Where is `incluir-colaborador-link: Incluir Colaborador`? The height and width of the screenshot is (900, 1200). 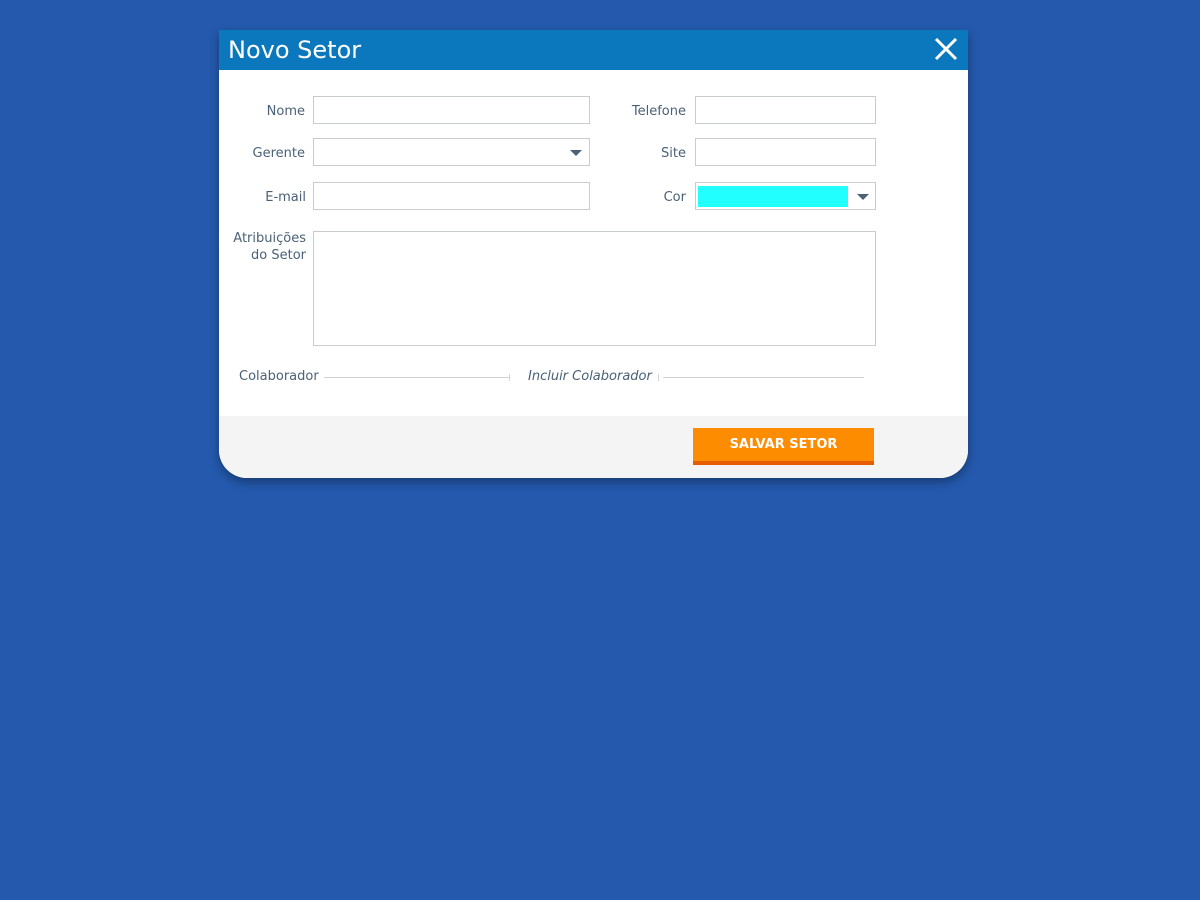 incluir-colaborador-link: Incluir Colaborador is located at coordinates (590, 376).